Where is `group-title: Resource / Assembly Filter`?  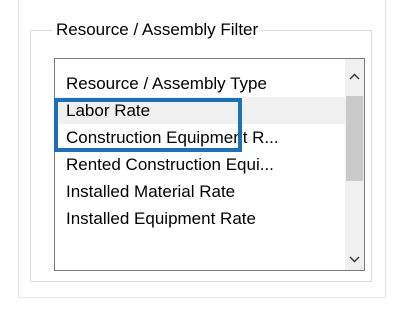
group-title: Resource / Assembly Filter is located at coordinates (157, 30).